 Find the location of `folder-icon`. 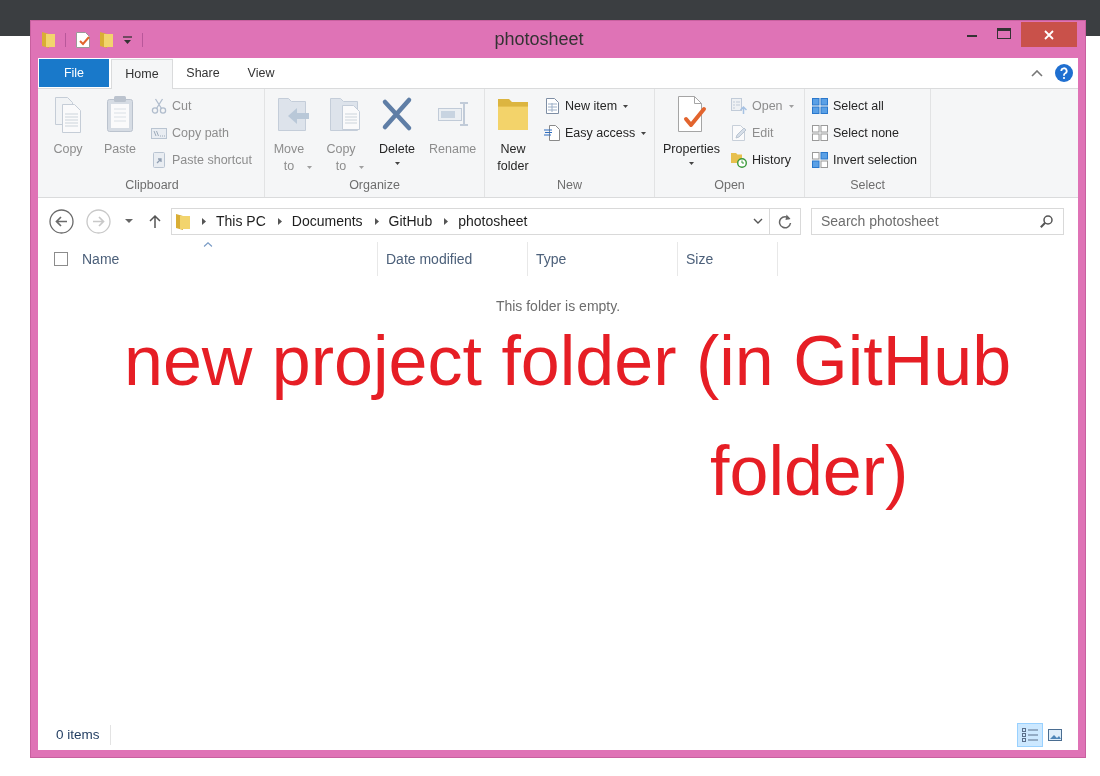

folder-icon is located at coordinates (183, 221).